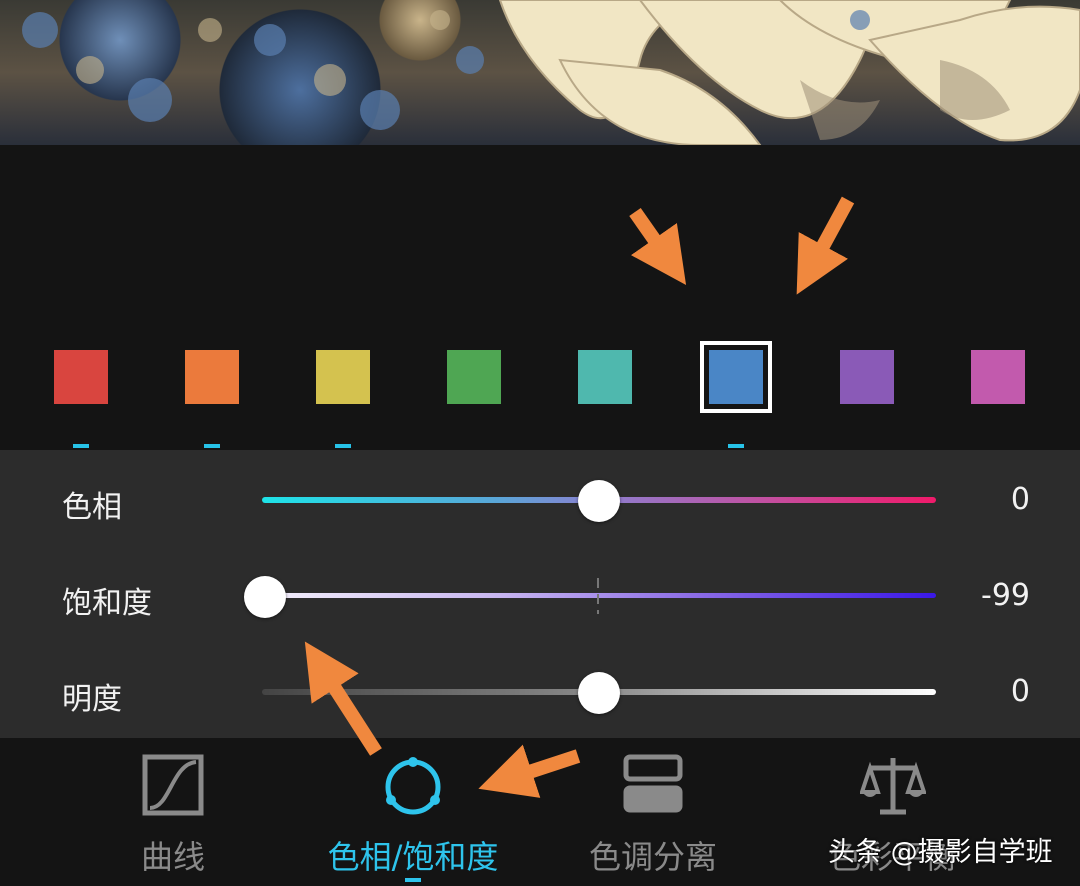 Image resolution: width=1080 pixels, height=886 pixels. What do you see at coordinates (540, 500) in the screenshot?
I see `hue-slider-row: 色相 0` at bounding box center [540, 500].